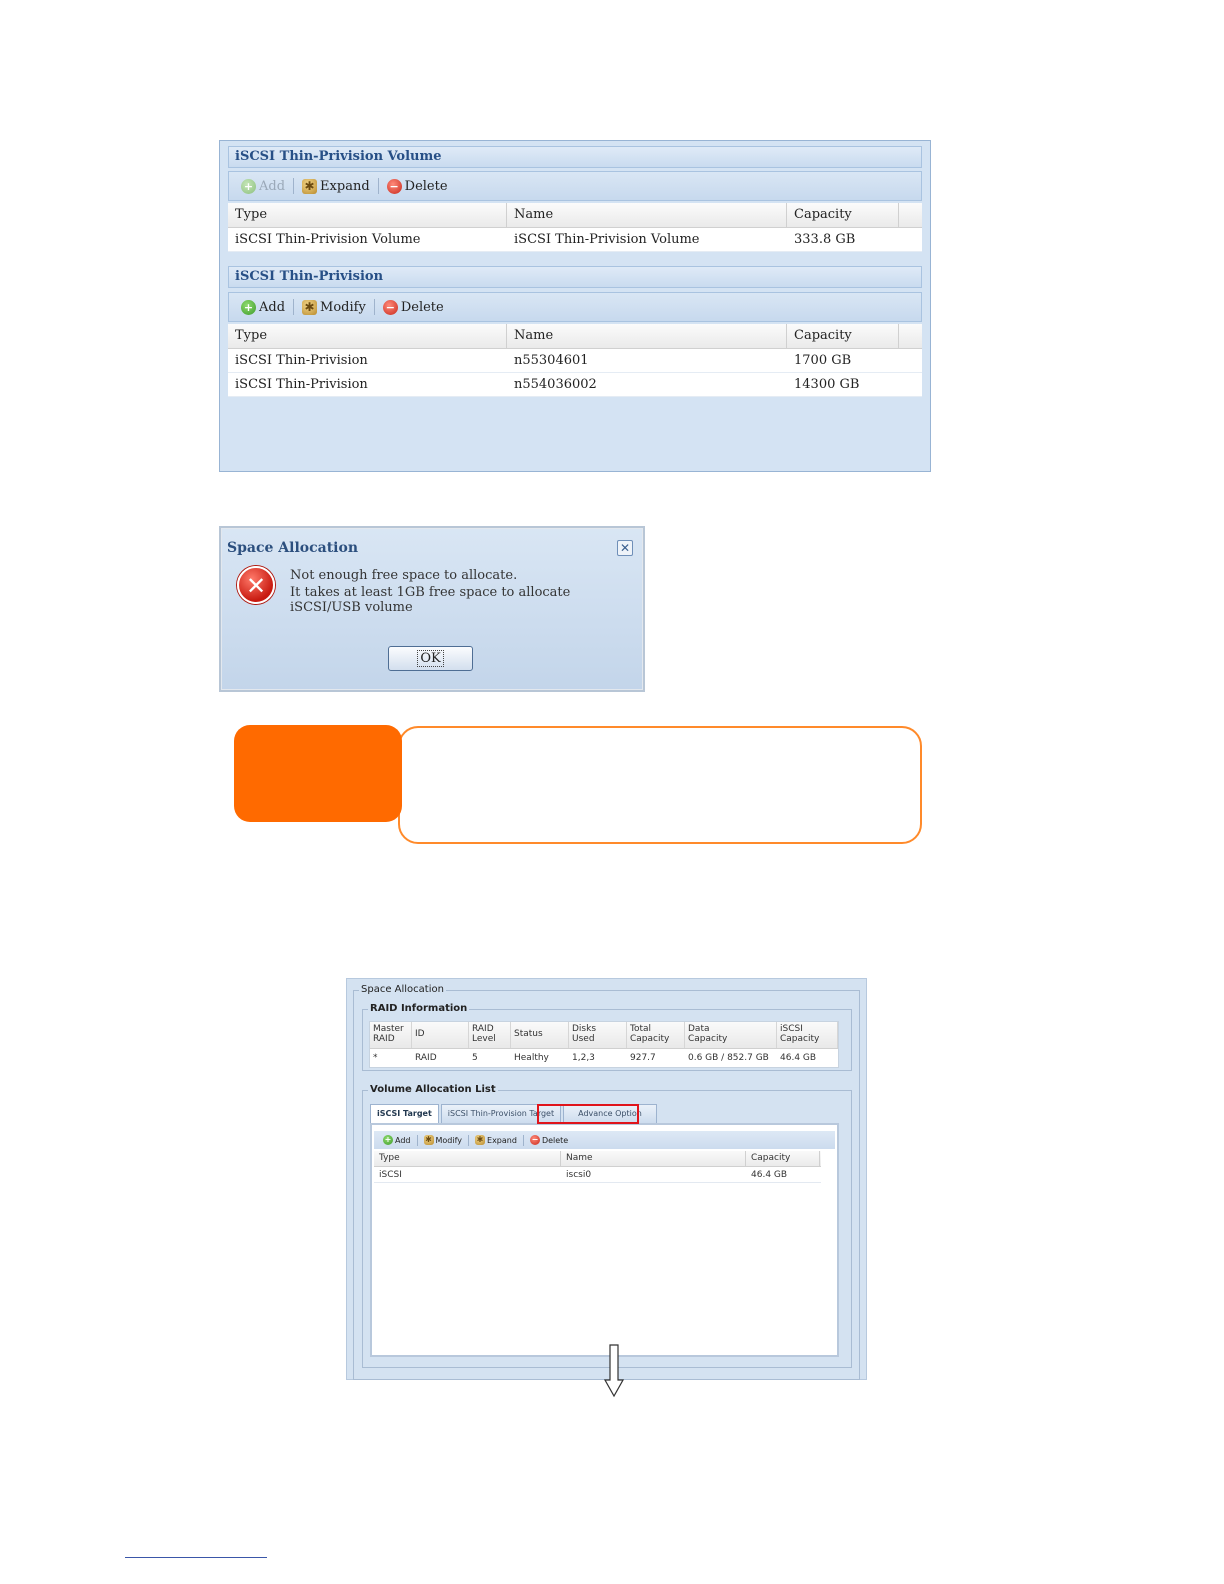  I want to click on thin-provision-delete-button: − Delete, so click(413, 307).